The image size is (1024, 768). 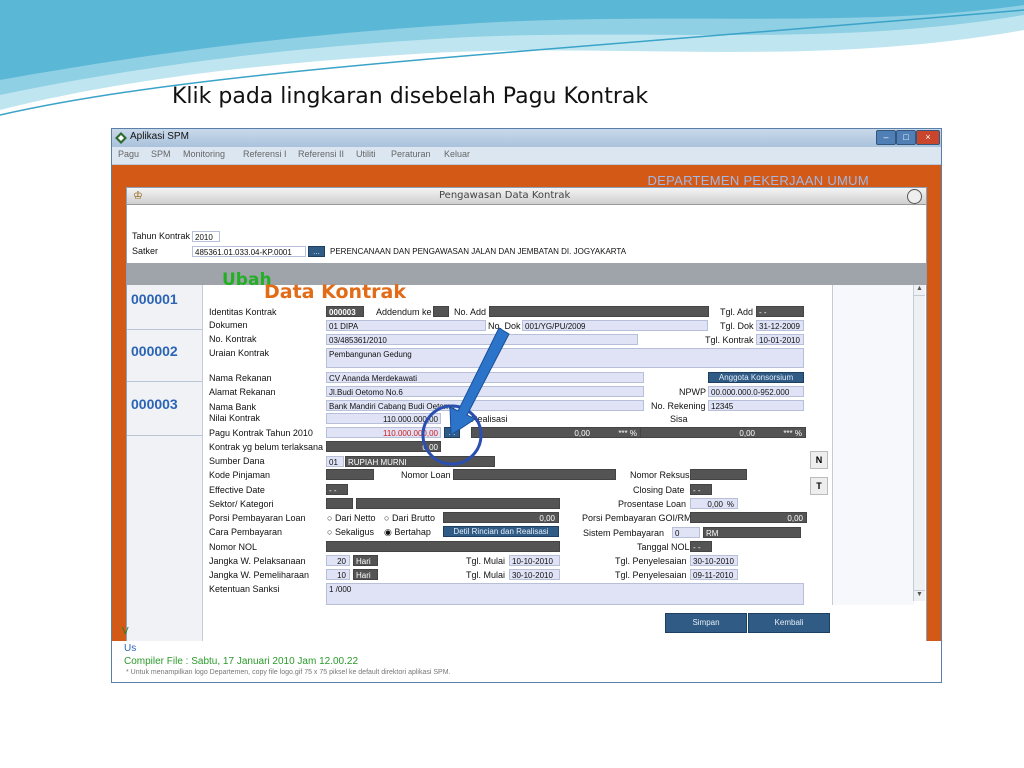 I want to click on contract-window-titlebar: ♔ Pengawasan Data Kontrak, so click(x=526, y=196).